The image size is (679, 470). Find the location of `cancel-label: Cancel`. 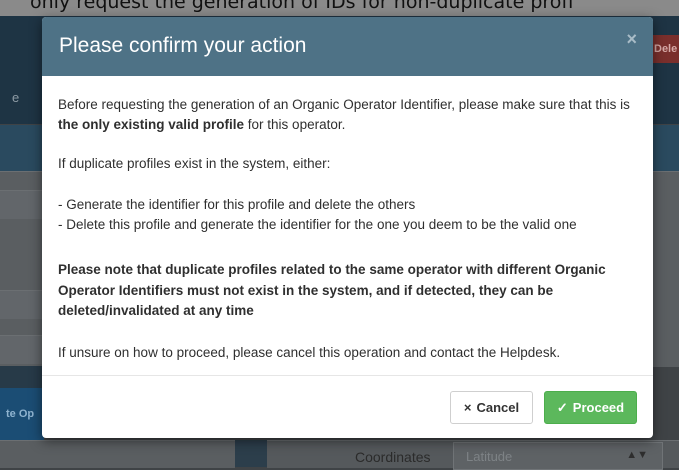

cancel-label: Cancel is located at coordinates (498, 407).